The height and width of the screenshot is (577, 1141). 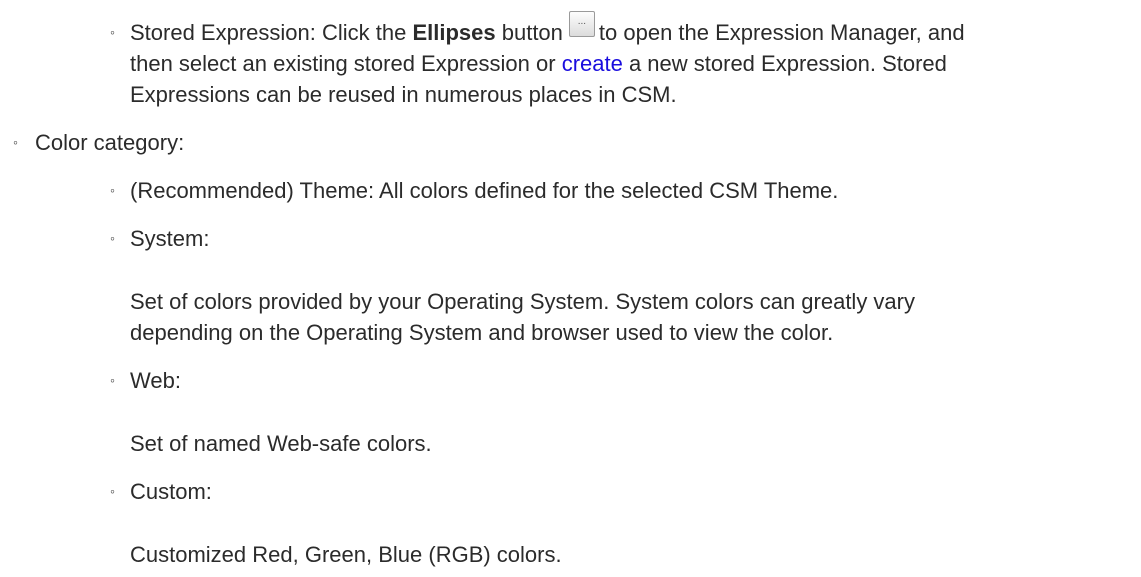 What do you see at coordinates (281, 443) in the screenshot?
I see `web-description-line-1: Set of named Web-safe colors.` at bounding box center [281, 443].